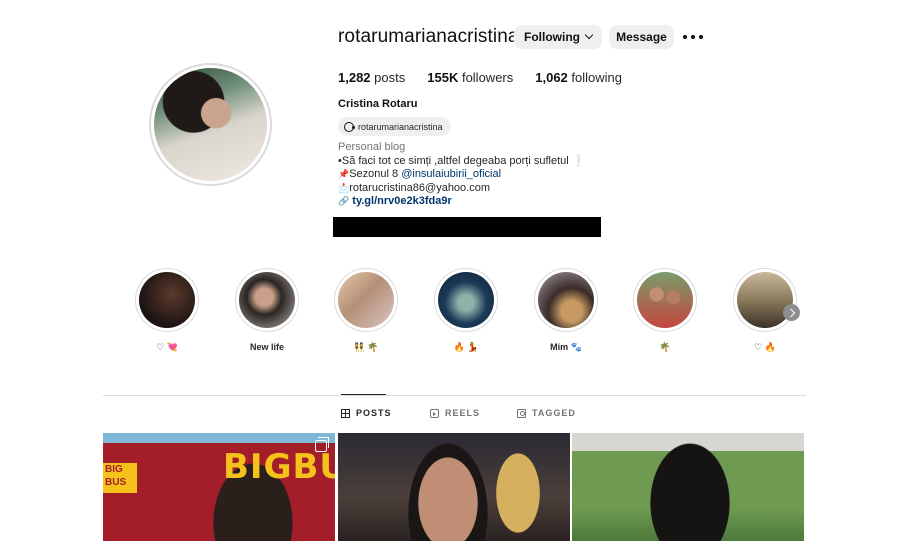  I want to click on highlight-item: 👯 🌴, so click(366, 311).